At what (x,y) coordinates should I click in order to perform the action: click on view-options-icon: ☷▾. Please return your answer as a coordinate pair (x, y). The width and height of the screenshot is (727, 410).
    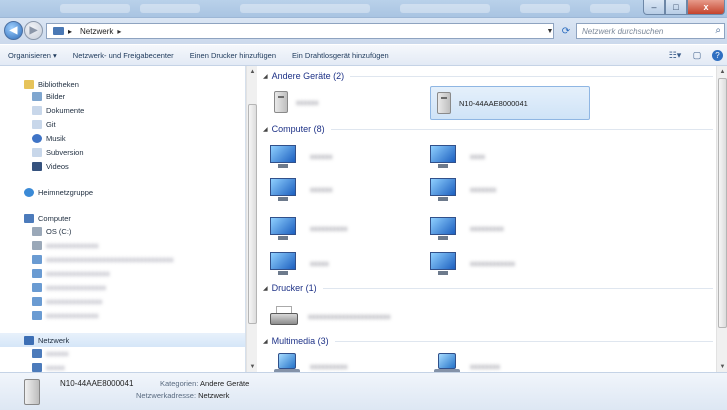
    Looking at the image, I should click on (675, 55).